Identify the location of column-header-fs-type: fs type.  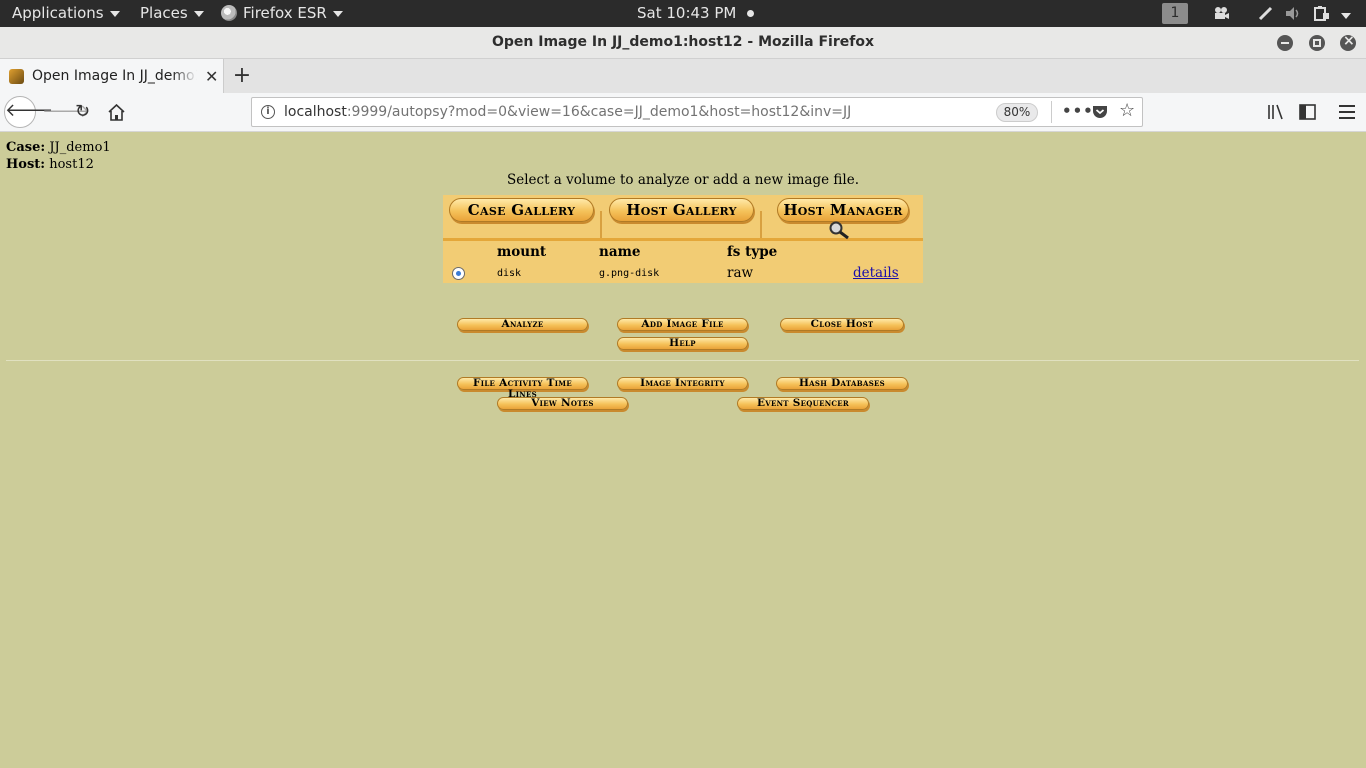
(752, 252).